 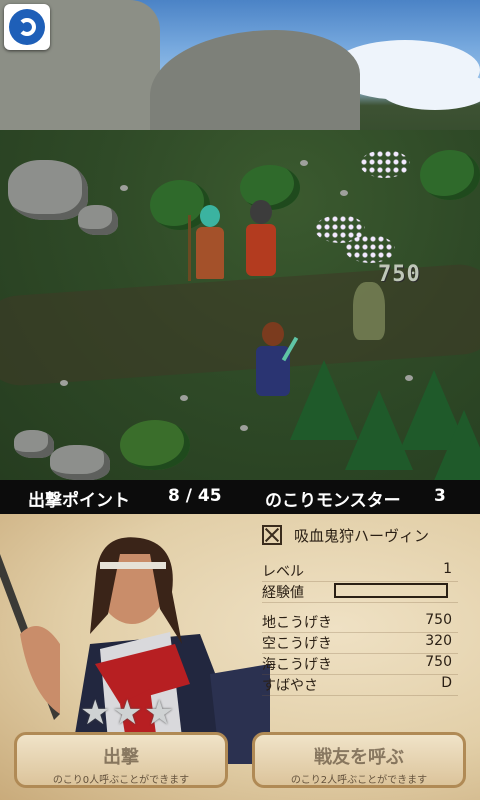 What do you see at coordinates (360, 643) in the screenshot?
I see `stat-row-air-attack: 空こうげき 320` at bounding box center [360, 643].